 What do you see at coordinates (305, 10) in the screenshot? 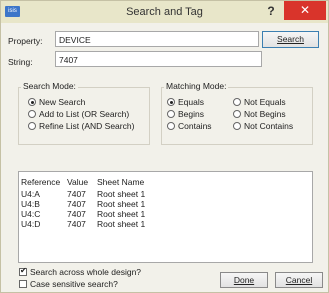
I see `close-button: ✕` at bounding box center [305, 10].